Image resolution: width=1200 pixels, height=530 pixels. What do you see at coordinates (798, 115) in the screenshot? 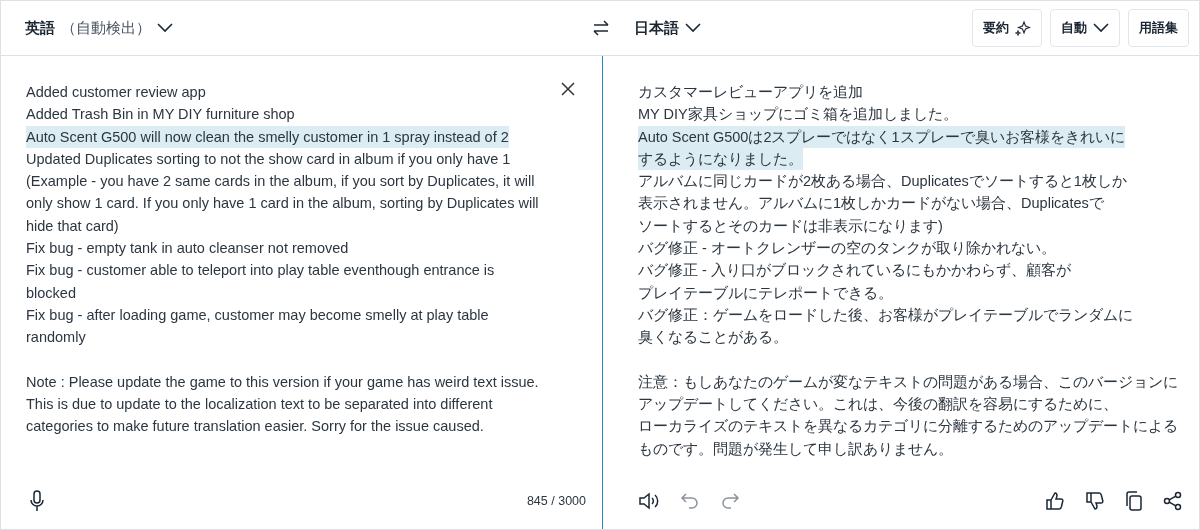
I see `translation-text-line: MY DIY家具ショップにゴミ箱を追加しました。` at bounding box center [798, 115].